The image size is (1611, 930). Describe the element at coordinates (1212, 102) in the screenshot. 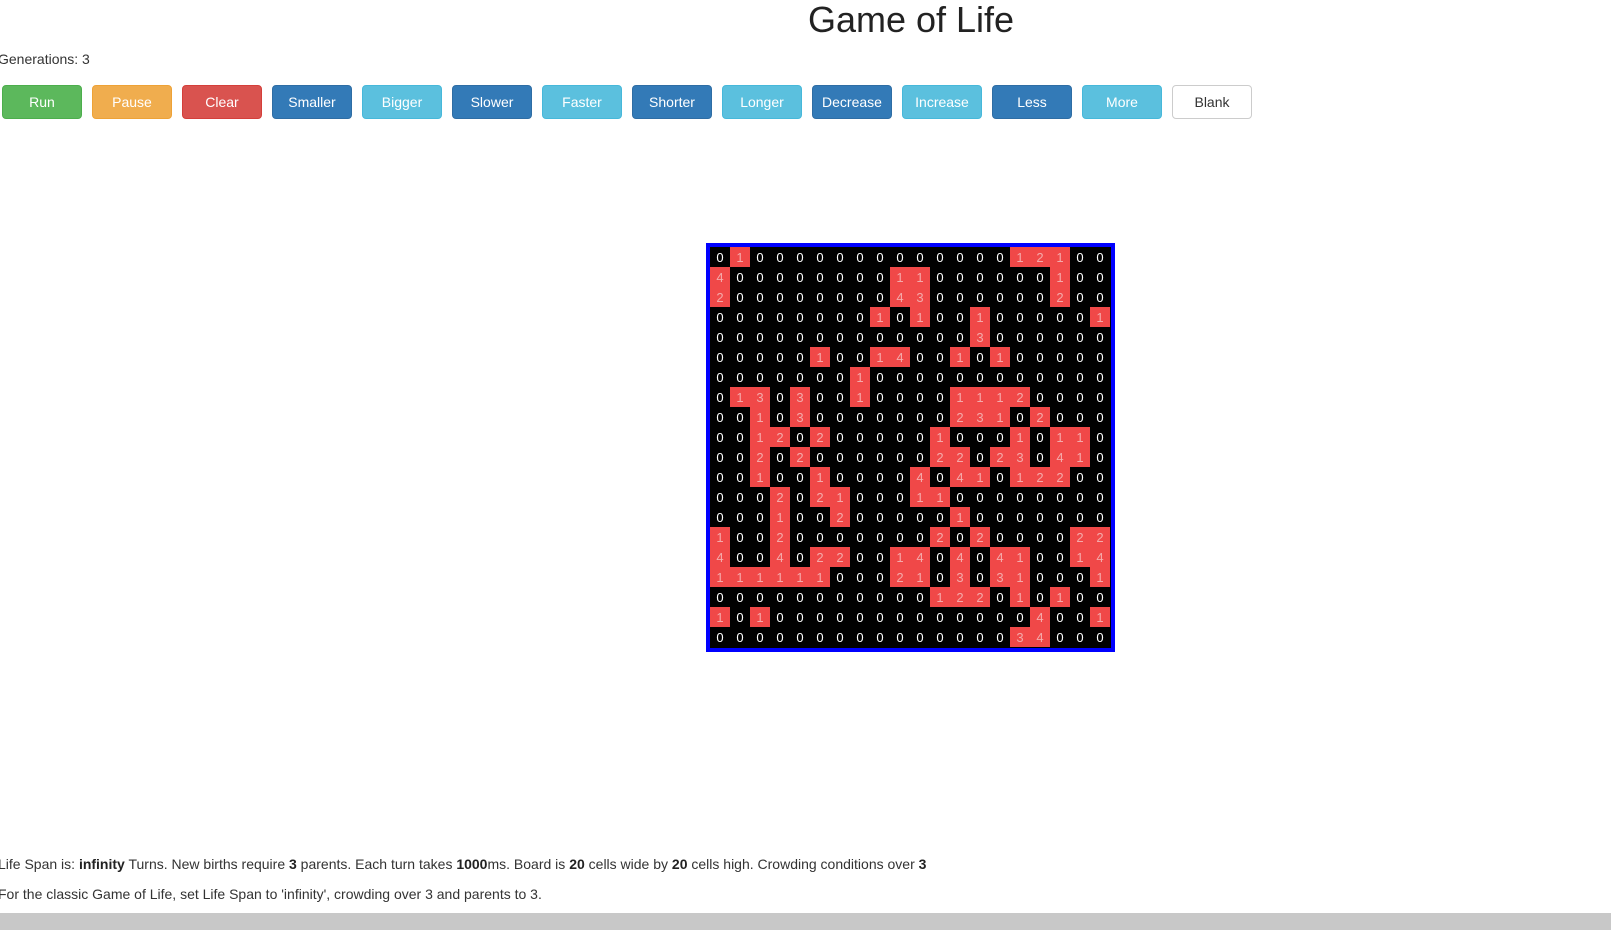

I see `blank-button: Blank` at that location.